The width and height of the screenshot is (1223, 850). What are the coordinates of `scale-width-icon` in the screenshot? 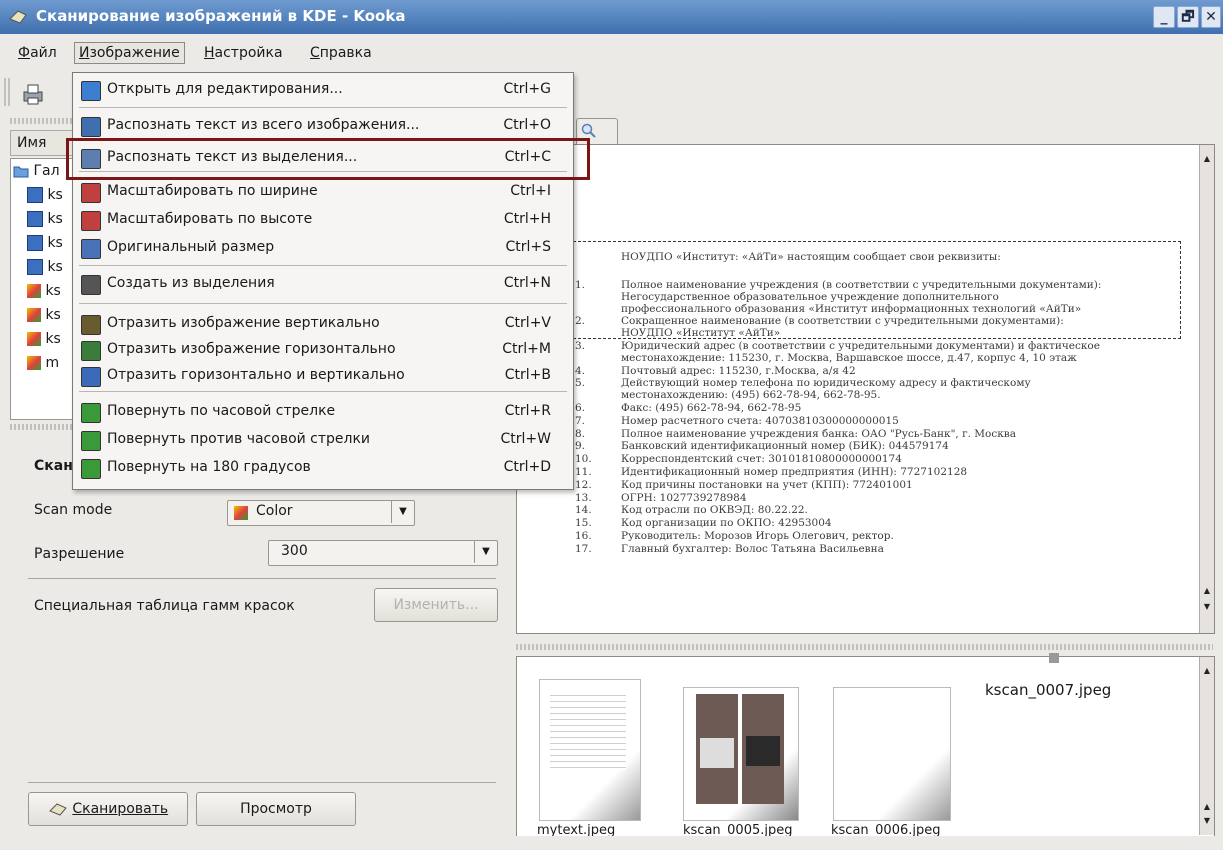 It's located at (91, 193).